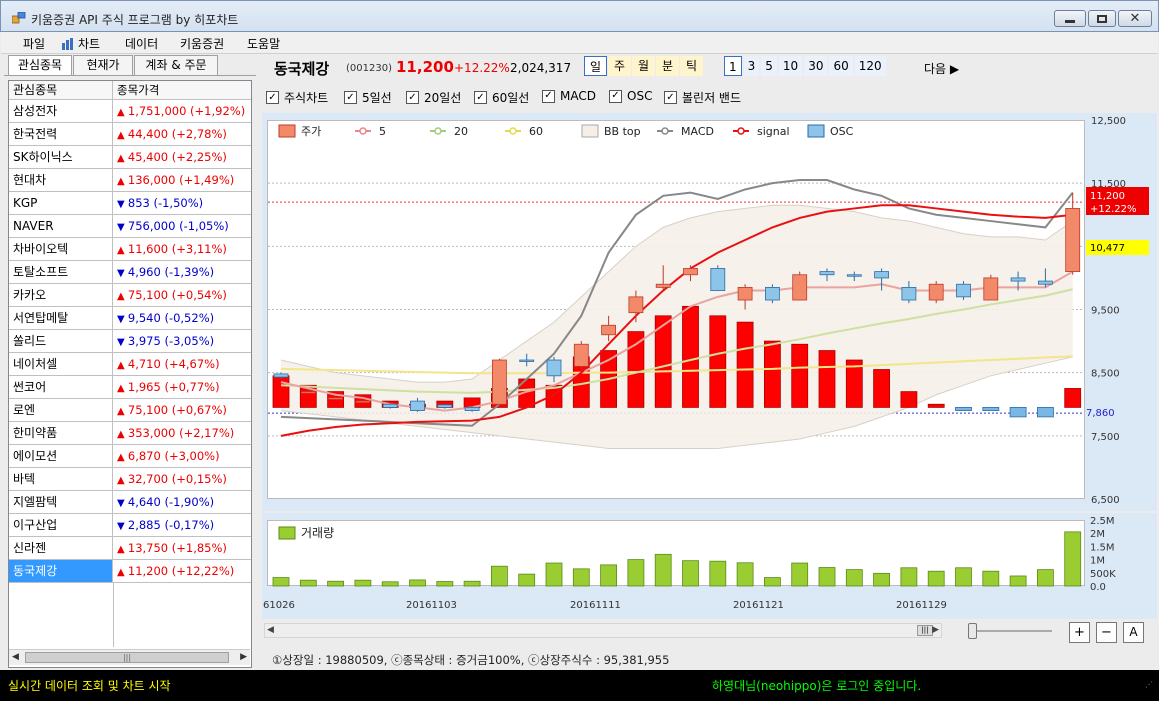 This screenshot has height=701, width=1159. I want to click on table-row: 쏠리드 ▼ 3,975 (-3,05%), so click(130, 341).